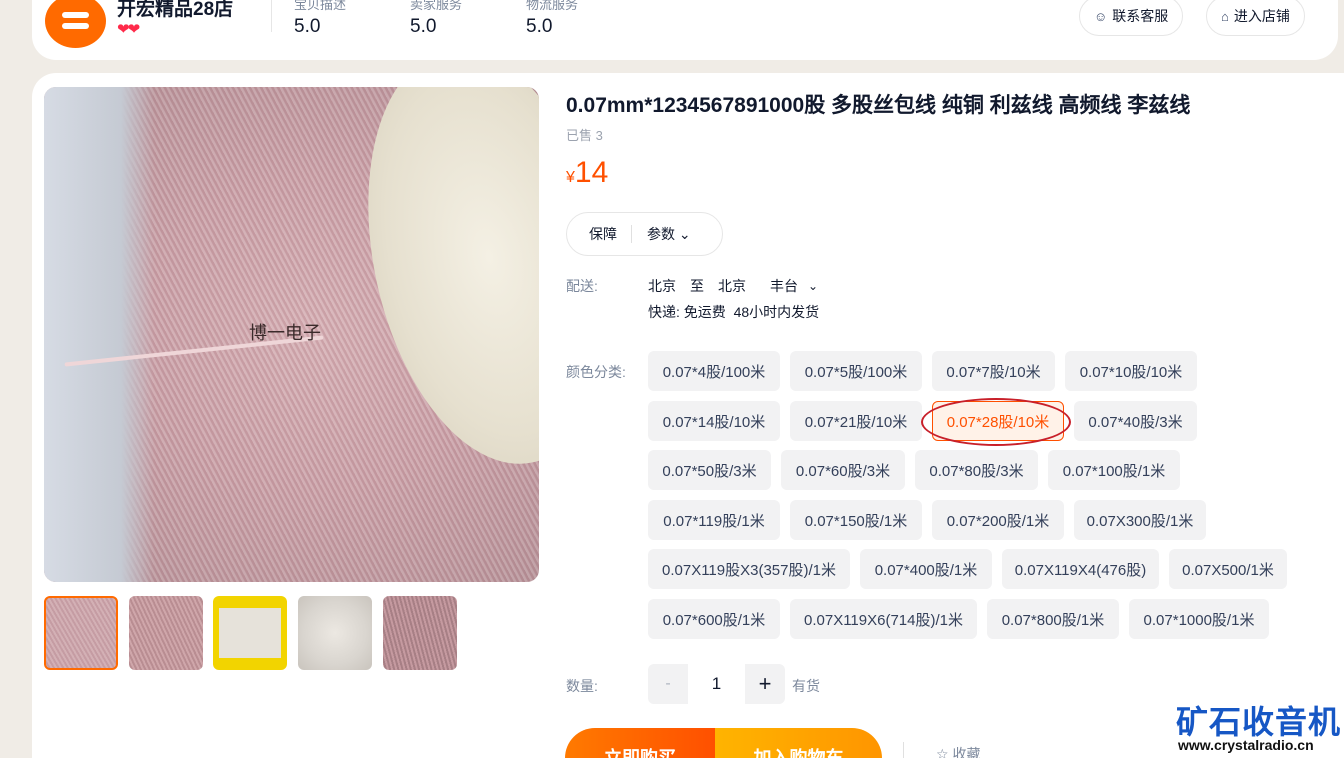  I want to click on variant-option: 0.07X500/1米, so click(1228, 569).